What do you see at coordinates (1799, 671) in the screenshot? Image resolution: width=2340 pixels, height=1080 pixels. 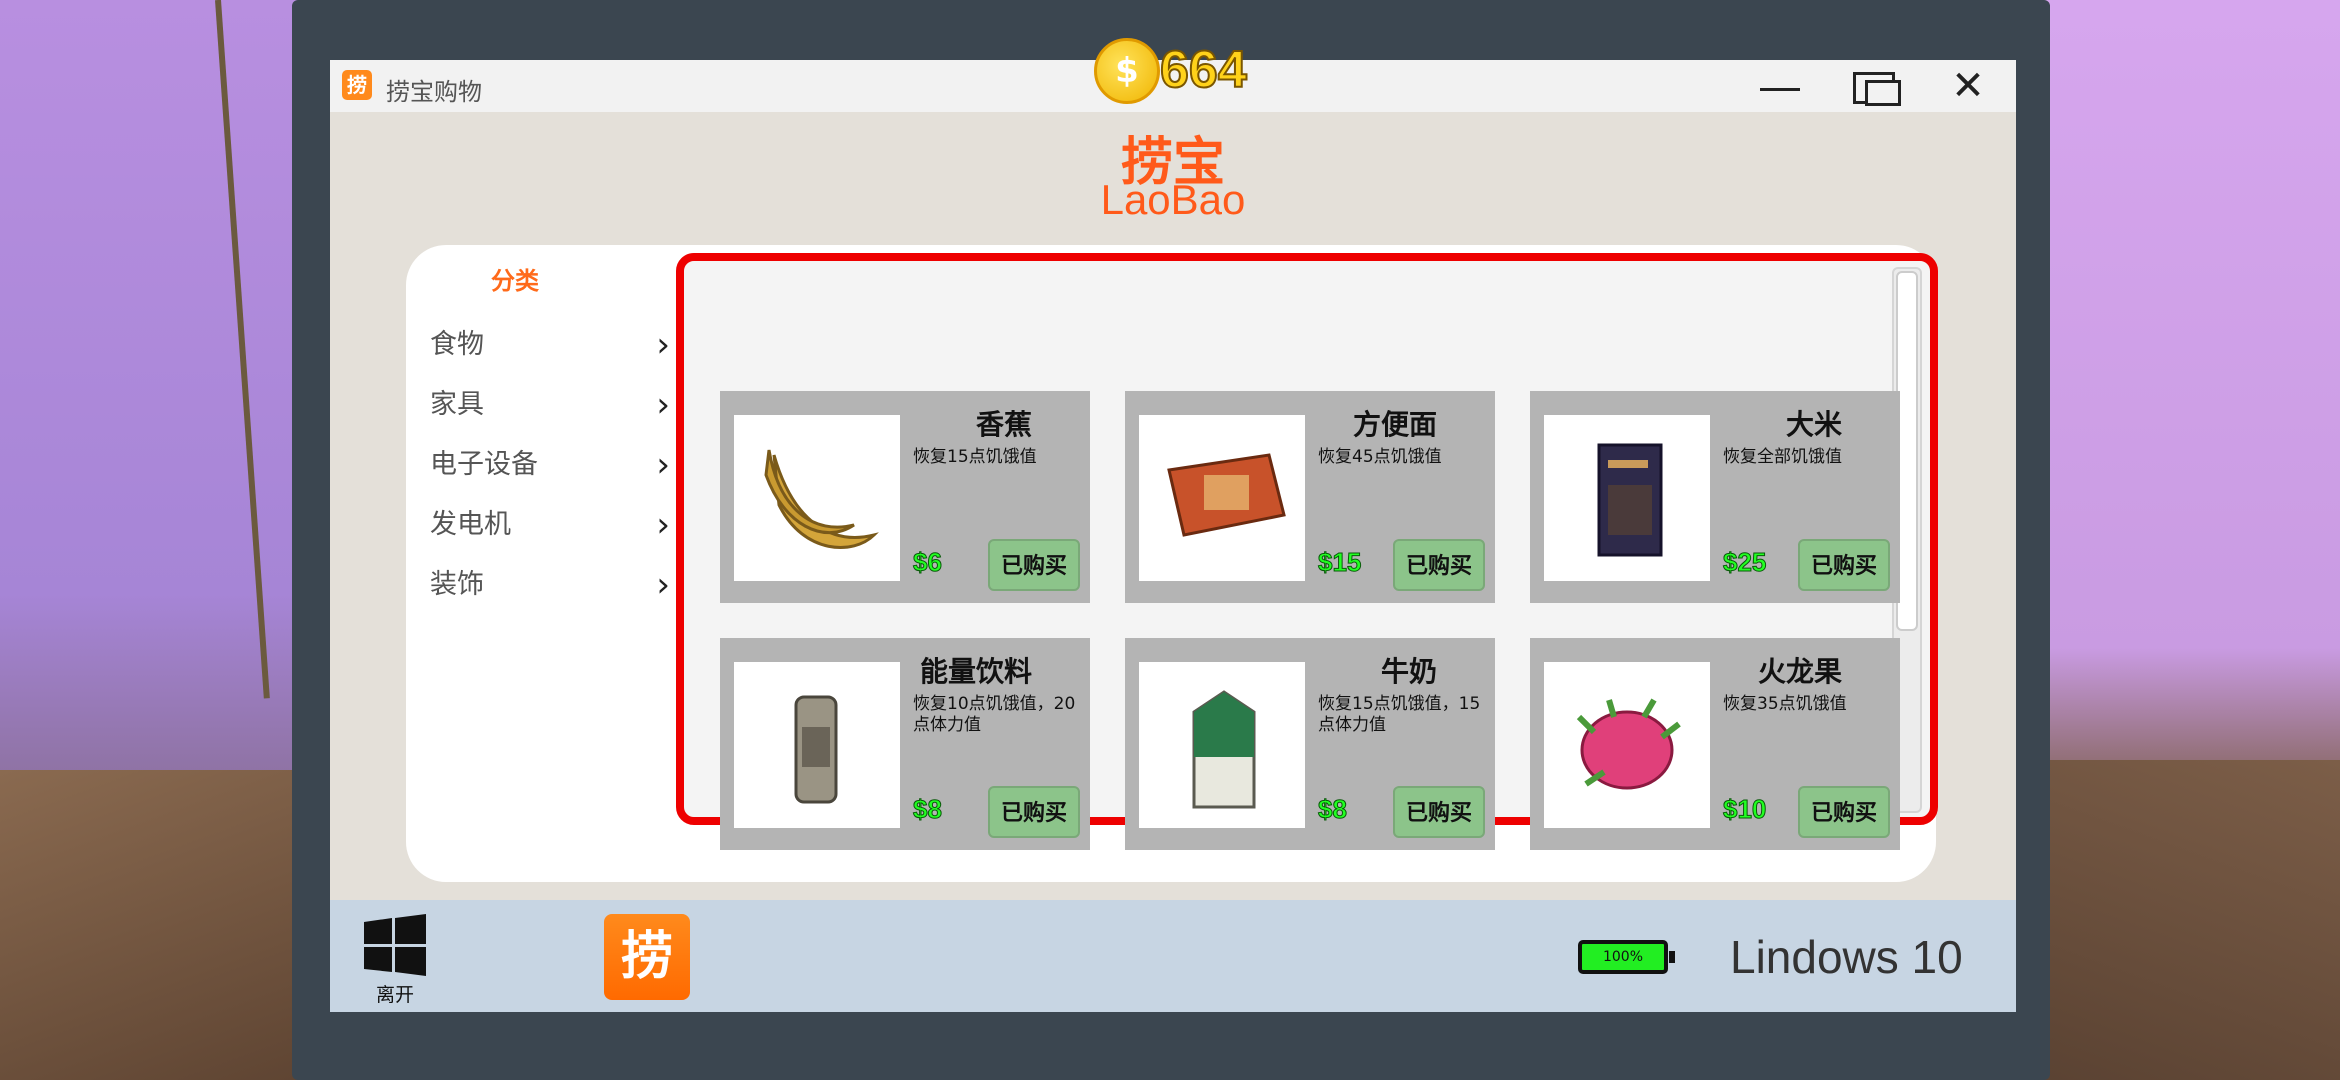 I see `product-name: 火龙果` at bounding box center [1799, 671].